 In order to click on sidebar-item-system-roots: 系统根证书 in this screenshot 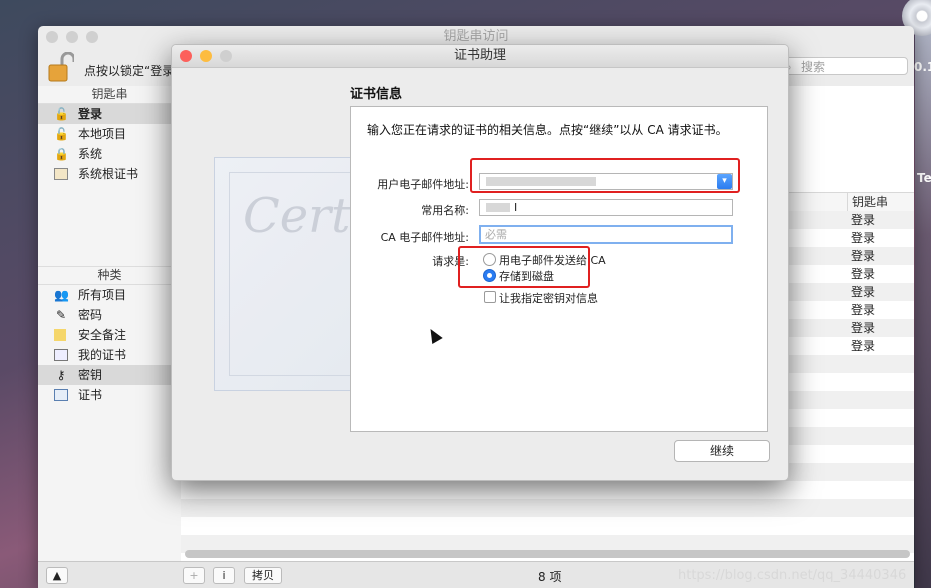, I will do `click(109, 174)`.